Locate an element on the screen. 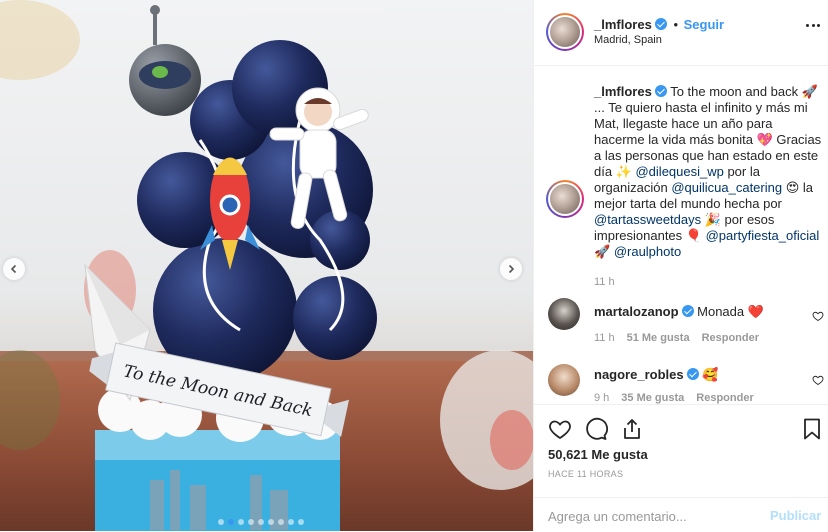 Image resolution: width=828 pixels, height=532 pixels. mention-link: @tartassweetdays is located at coordinates (647, 219).